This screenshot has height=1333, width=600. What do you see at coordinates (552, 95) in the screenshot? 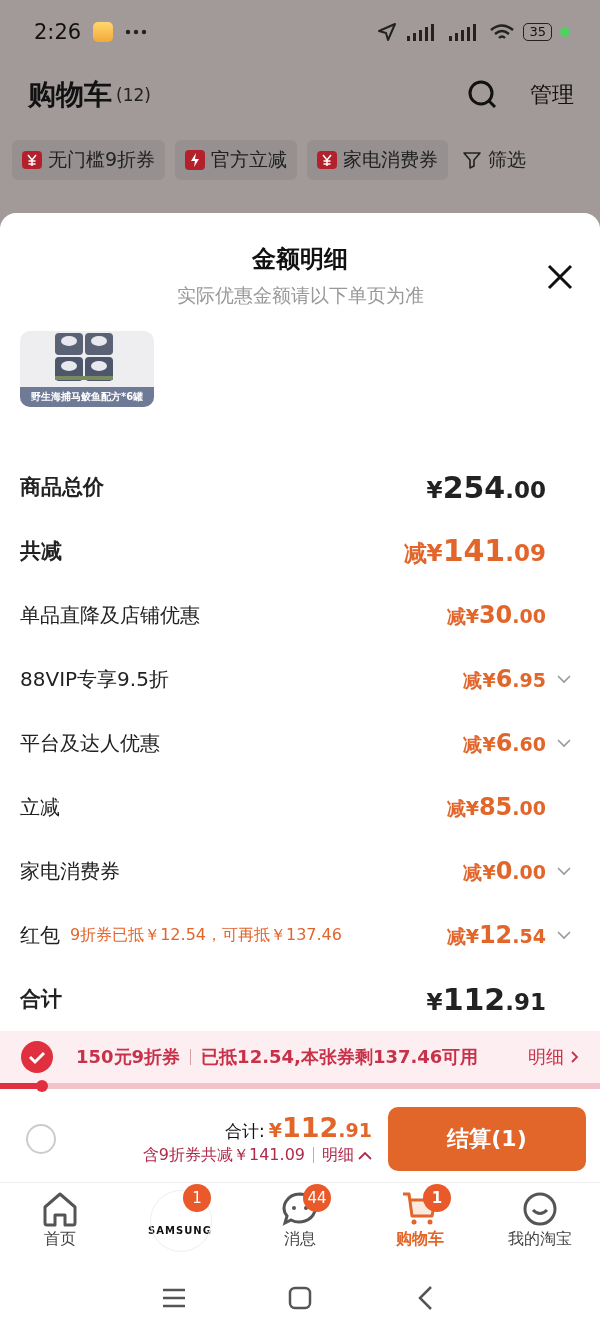
I see `manage-link: 管理` at bounding box center [552, 95].